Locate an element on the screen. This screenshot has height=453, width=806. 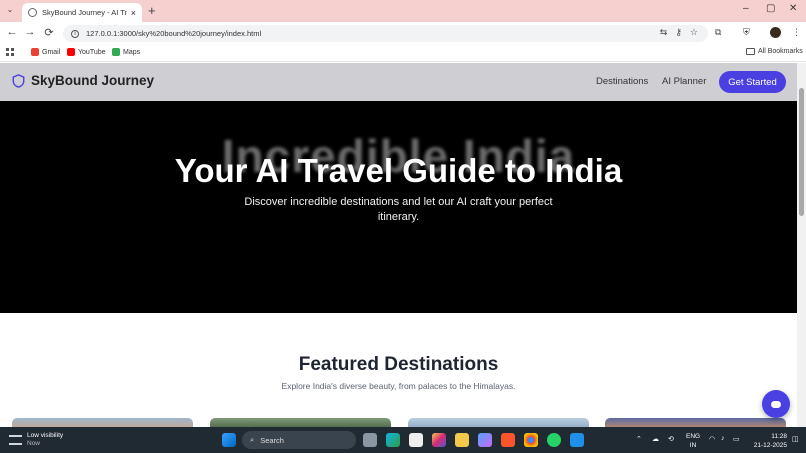
bookmark-maps: Maps is located at coordinates (126, 52).